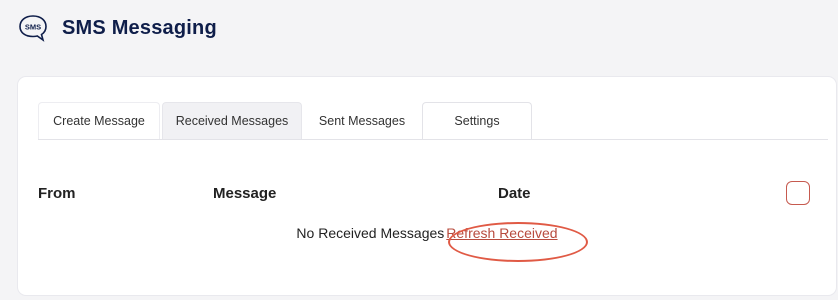  I want to click on page-header: SMS SMS Messaging, so click(117, 28).